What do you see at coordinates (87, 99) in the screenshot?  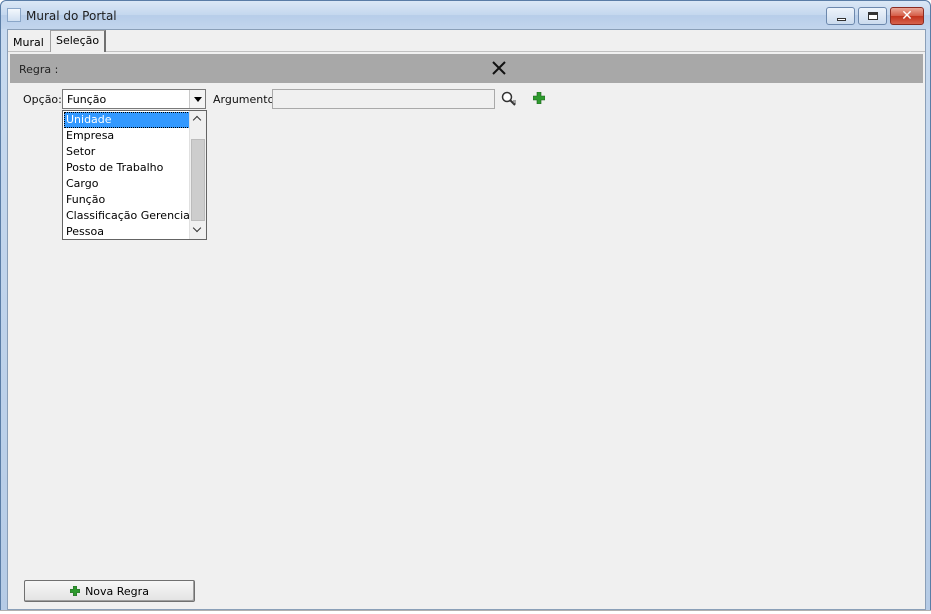 I see `option-select-value: Função` at bounding box center [87, 99].